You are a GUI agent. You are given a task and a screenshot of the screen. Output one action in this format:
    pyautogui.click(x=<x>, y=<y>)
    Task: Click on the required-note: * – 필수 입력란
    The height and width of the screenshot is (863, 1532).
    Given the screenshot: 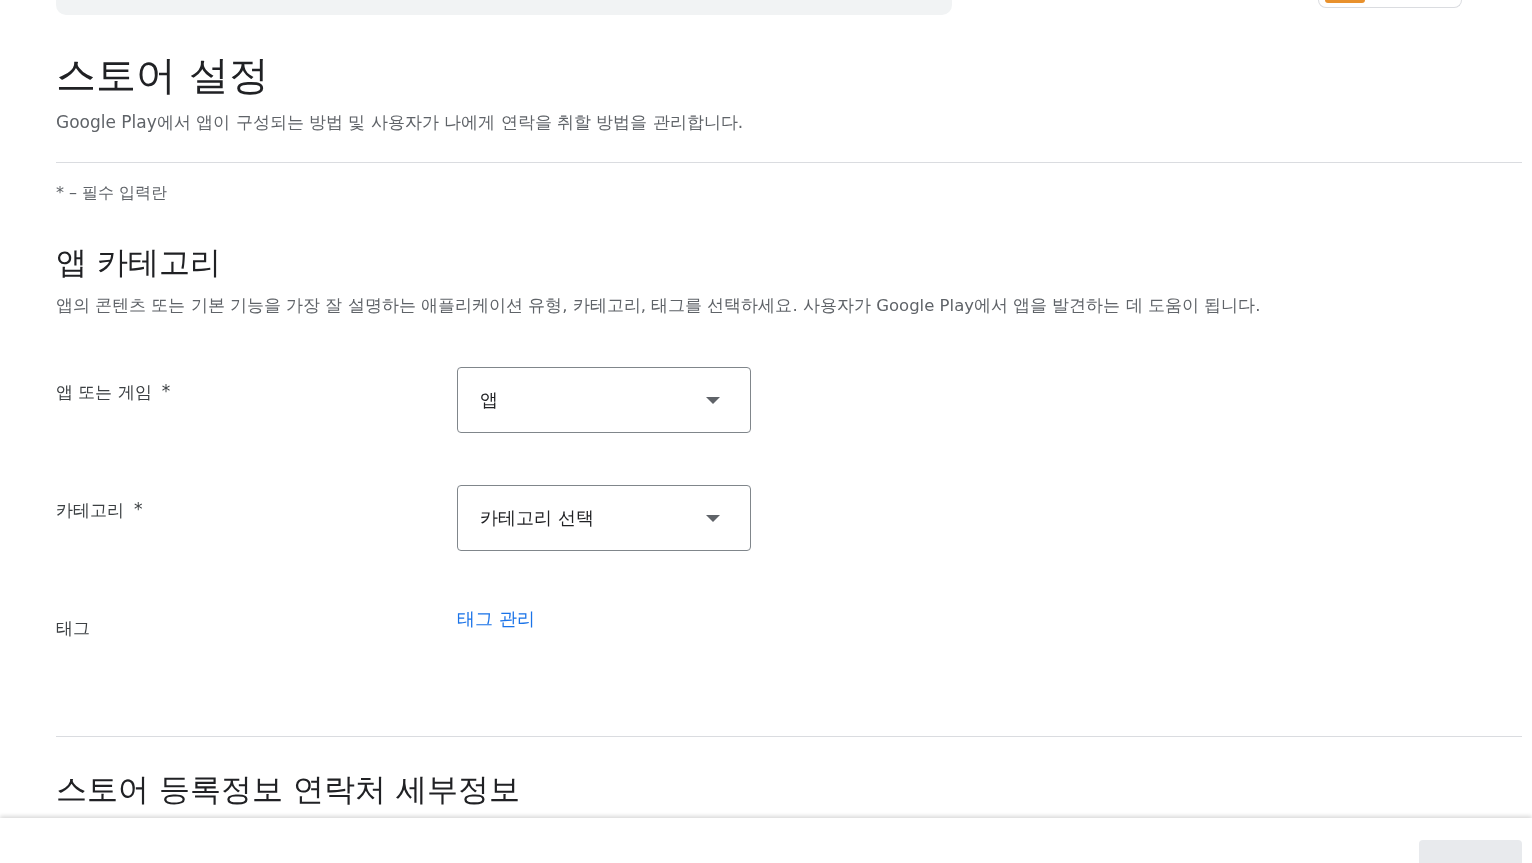 What is the action you would take?
    pyautogui.click(x=112, y=193)
    